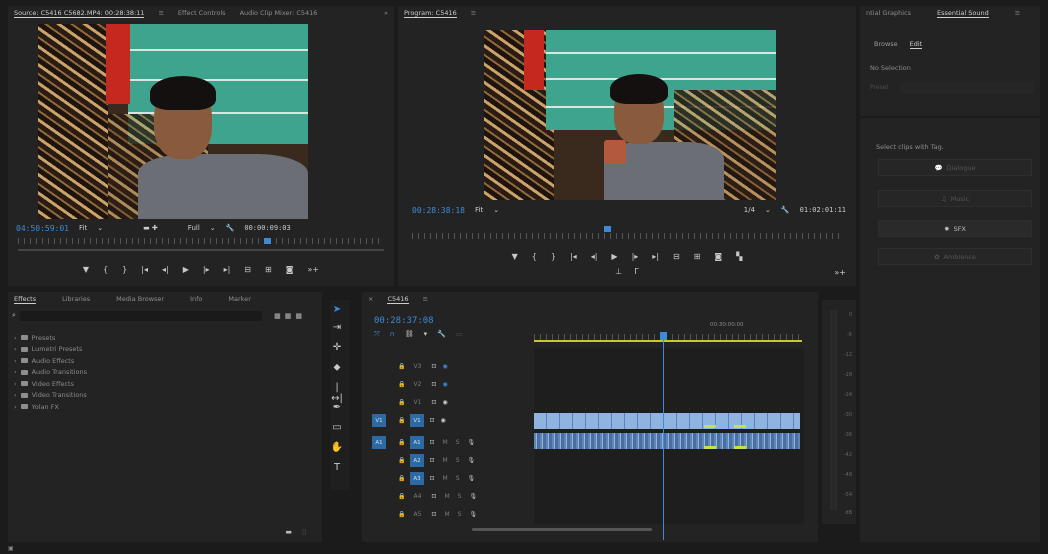  Describe the element at coordinates (247, 269) in the screenshot. I see `insert-icon: ⊟` at that location.